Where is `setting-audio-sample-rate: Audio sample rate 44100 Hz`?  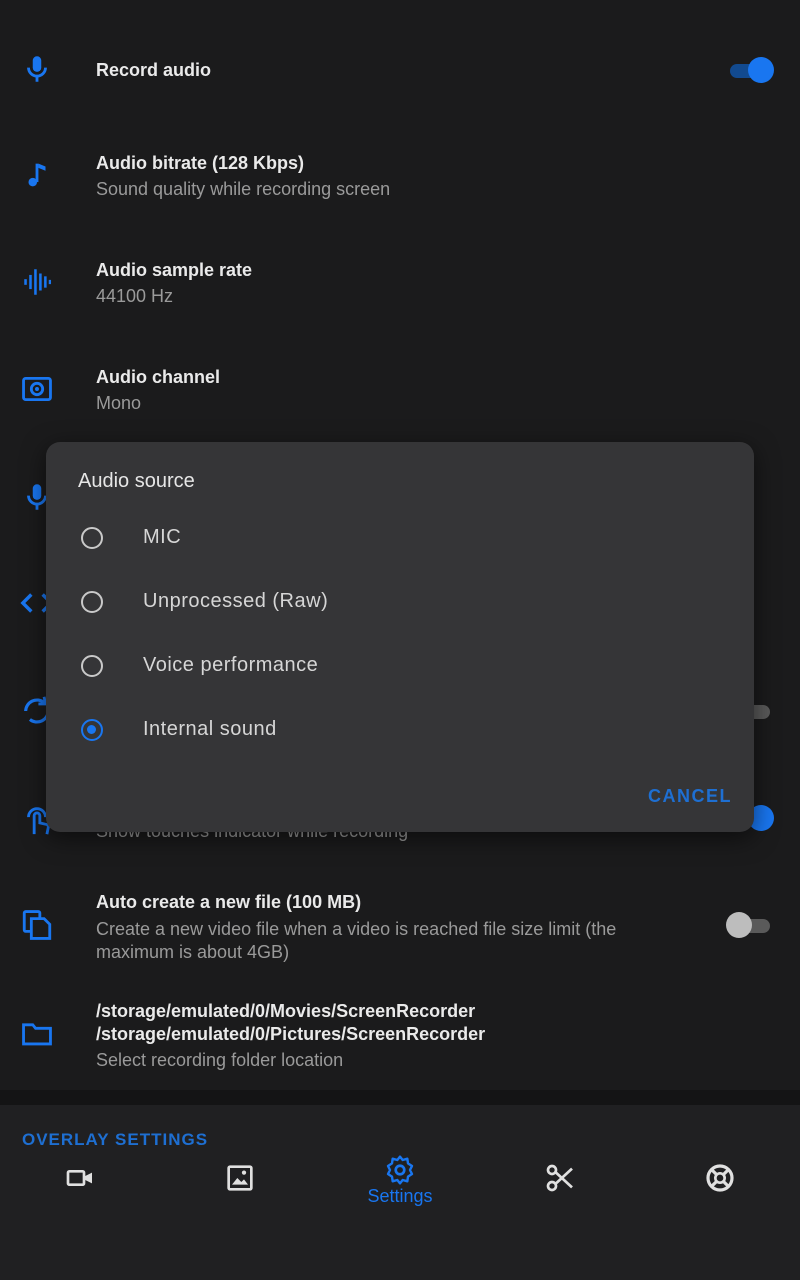 setting-audio-sample-rate: Audio sample rate 44100 Hz is located at coordinates (400, 282).